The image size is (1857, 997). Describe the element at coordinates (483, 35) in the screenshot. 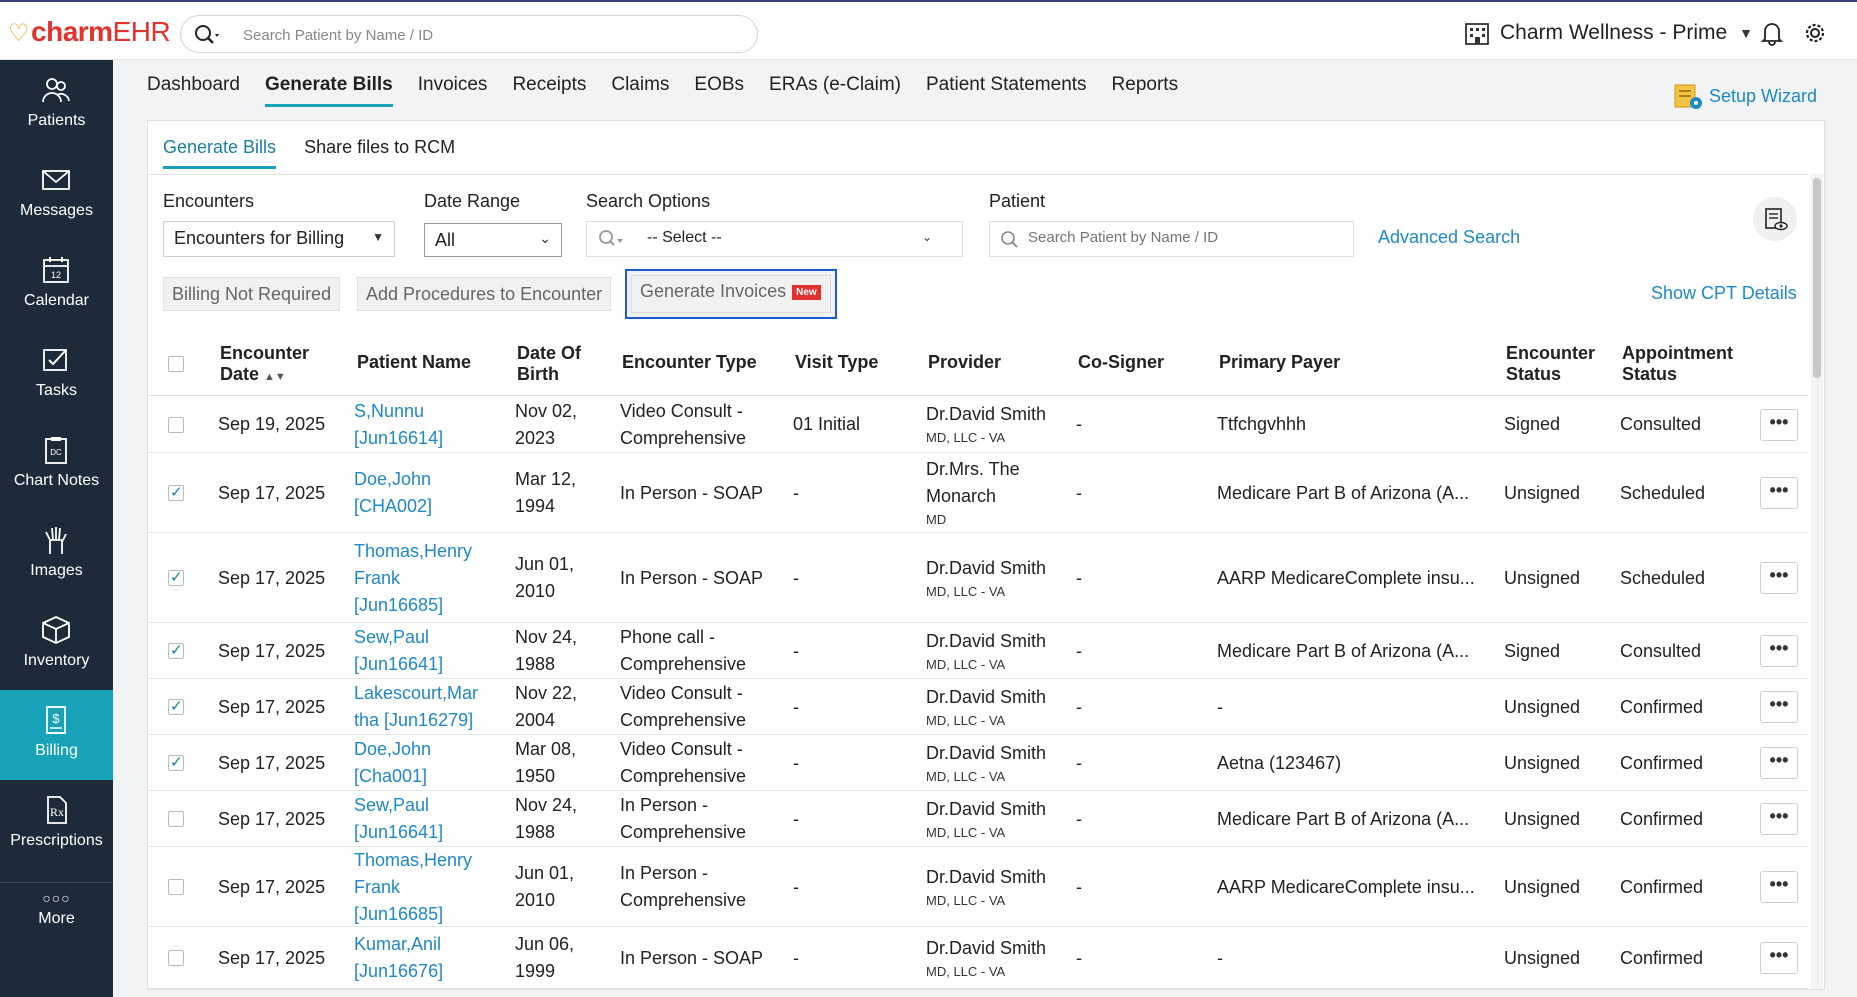

I see `global-search-input` at that location.